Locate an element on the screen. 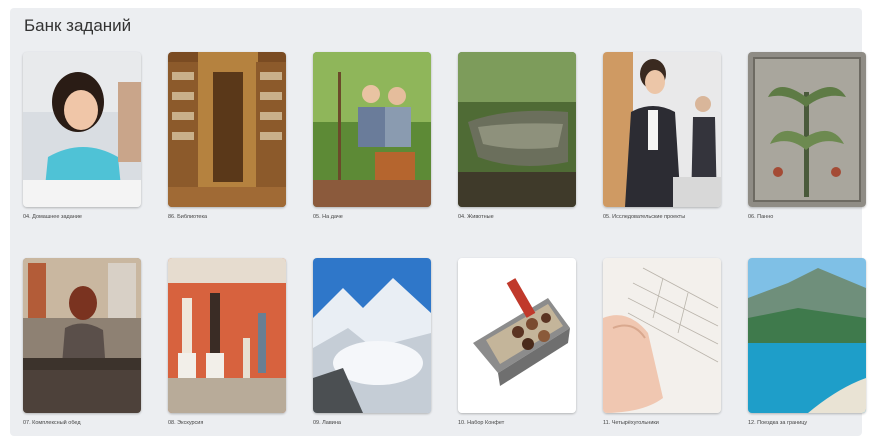 This screenshot has height=441, width=872. task-card-trip-abroad: 12. Поездка за границу is located at coordinates (807, 342).